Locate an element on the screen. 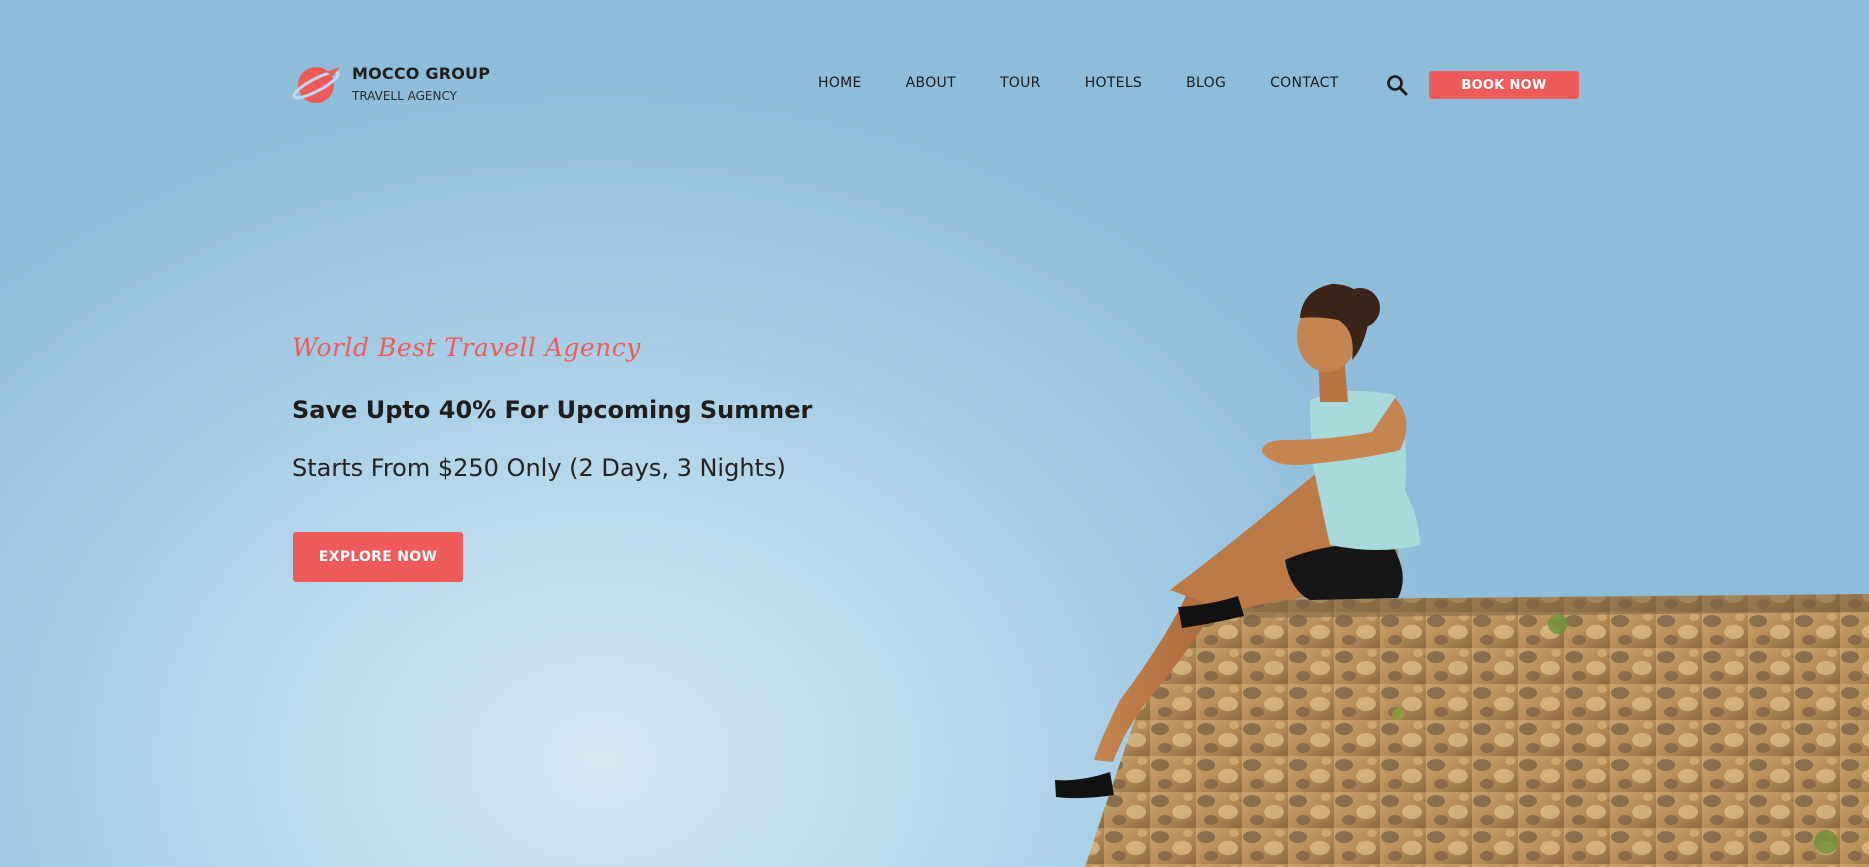 This screenshot has width=1869, height=867. nav-item-home: HOME is located at coordinates (840, 83).